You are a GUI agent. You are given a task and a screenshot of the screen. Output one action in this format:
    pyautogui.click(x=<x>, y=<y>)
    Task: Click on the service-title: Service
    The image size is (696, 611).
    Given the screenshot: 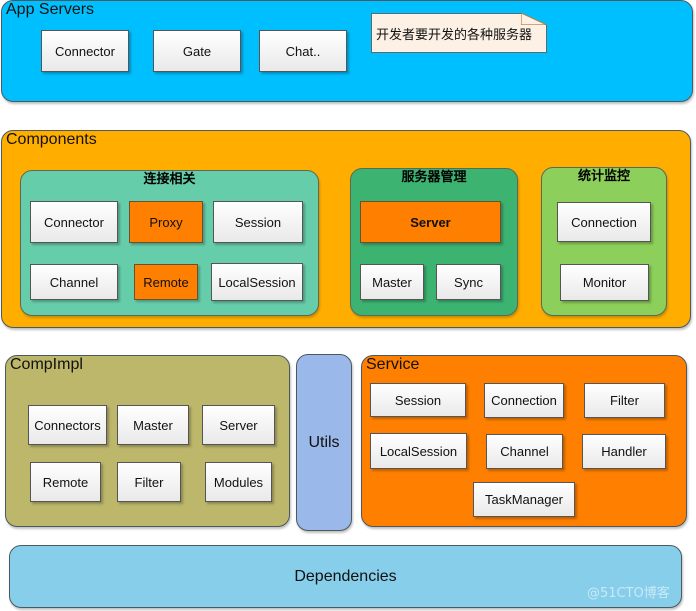 What is the action you would take?
    pyautogui.click(x=393, y=364)
    